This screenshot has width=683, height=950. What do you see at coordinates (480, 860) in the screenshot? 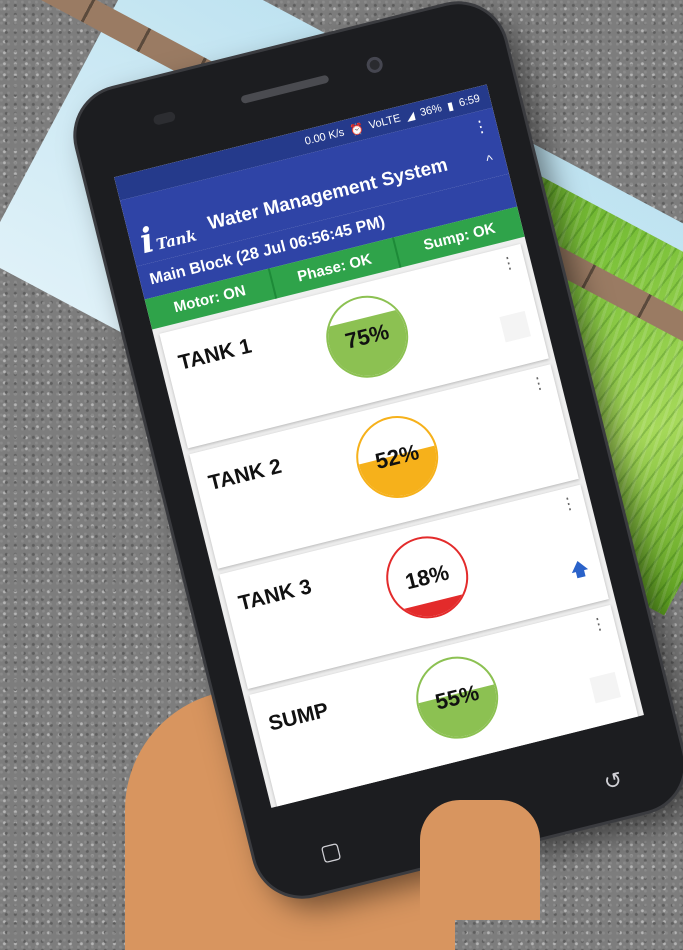
I see `thumb` at bounding box center [480, 860].